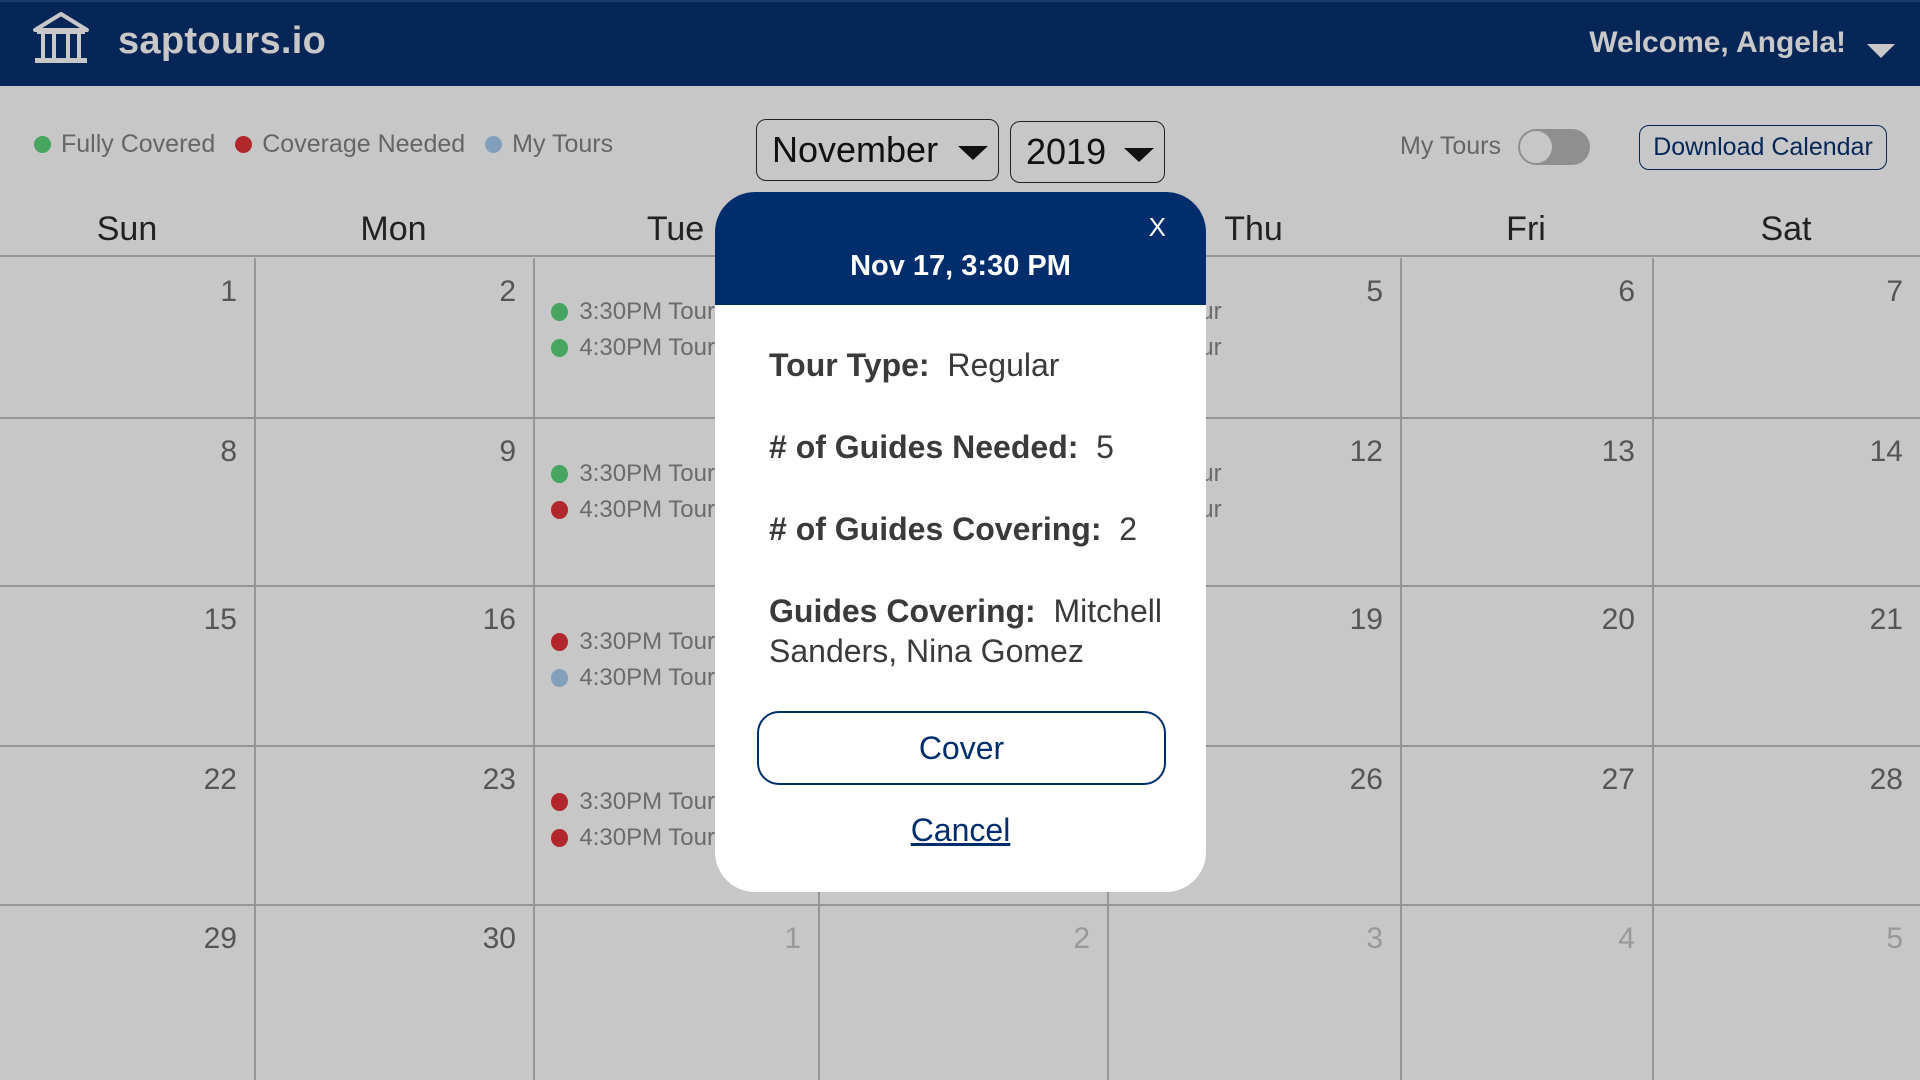 The image size is (1920, 1080). What do you see at coordinates (499, 779) in the screenshot?
I see `day-number: 23` at bounding box center [499, 779].